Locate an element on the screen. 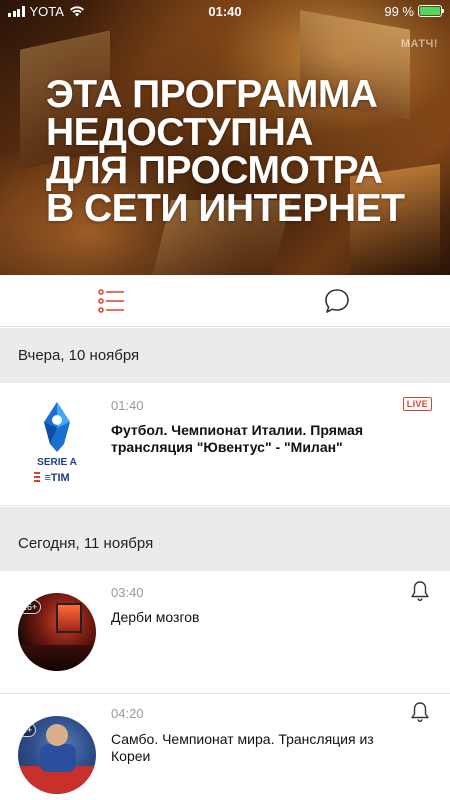  schedule-list-button is located at coordinates (112, 301).